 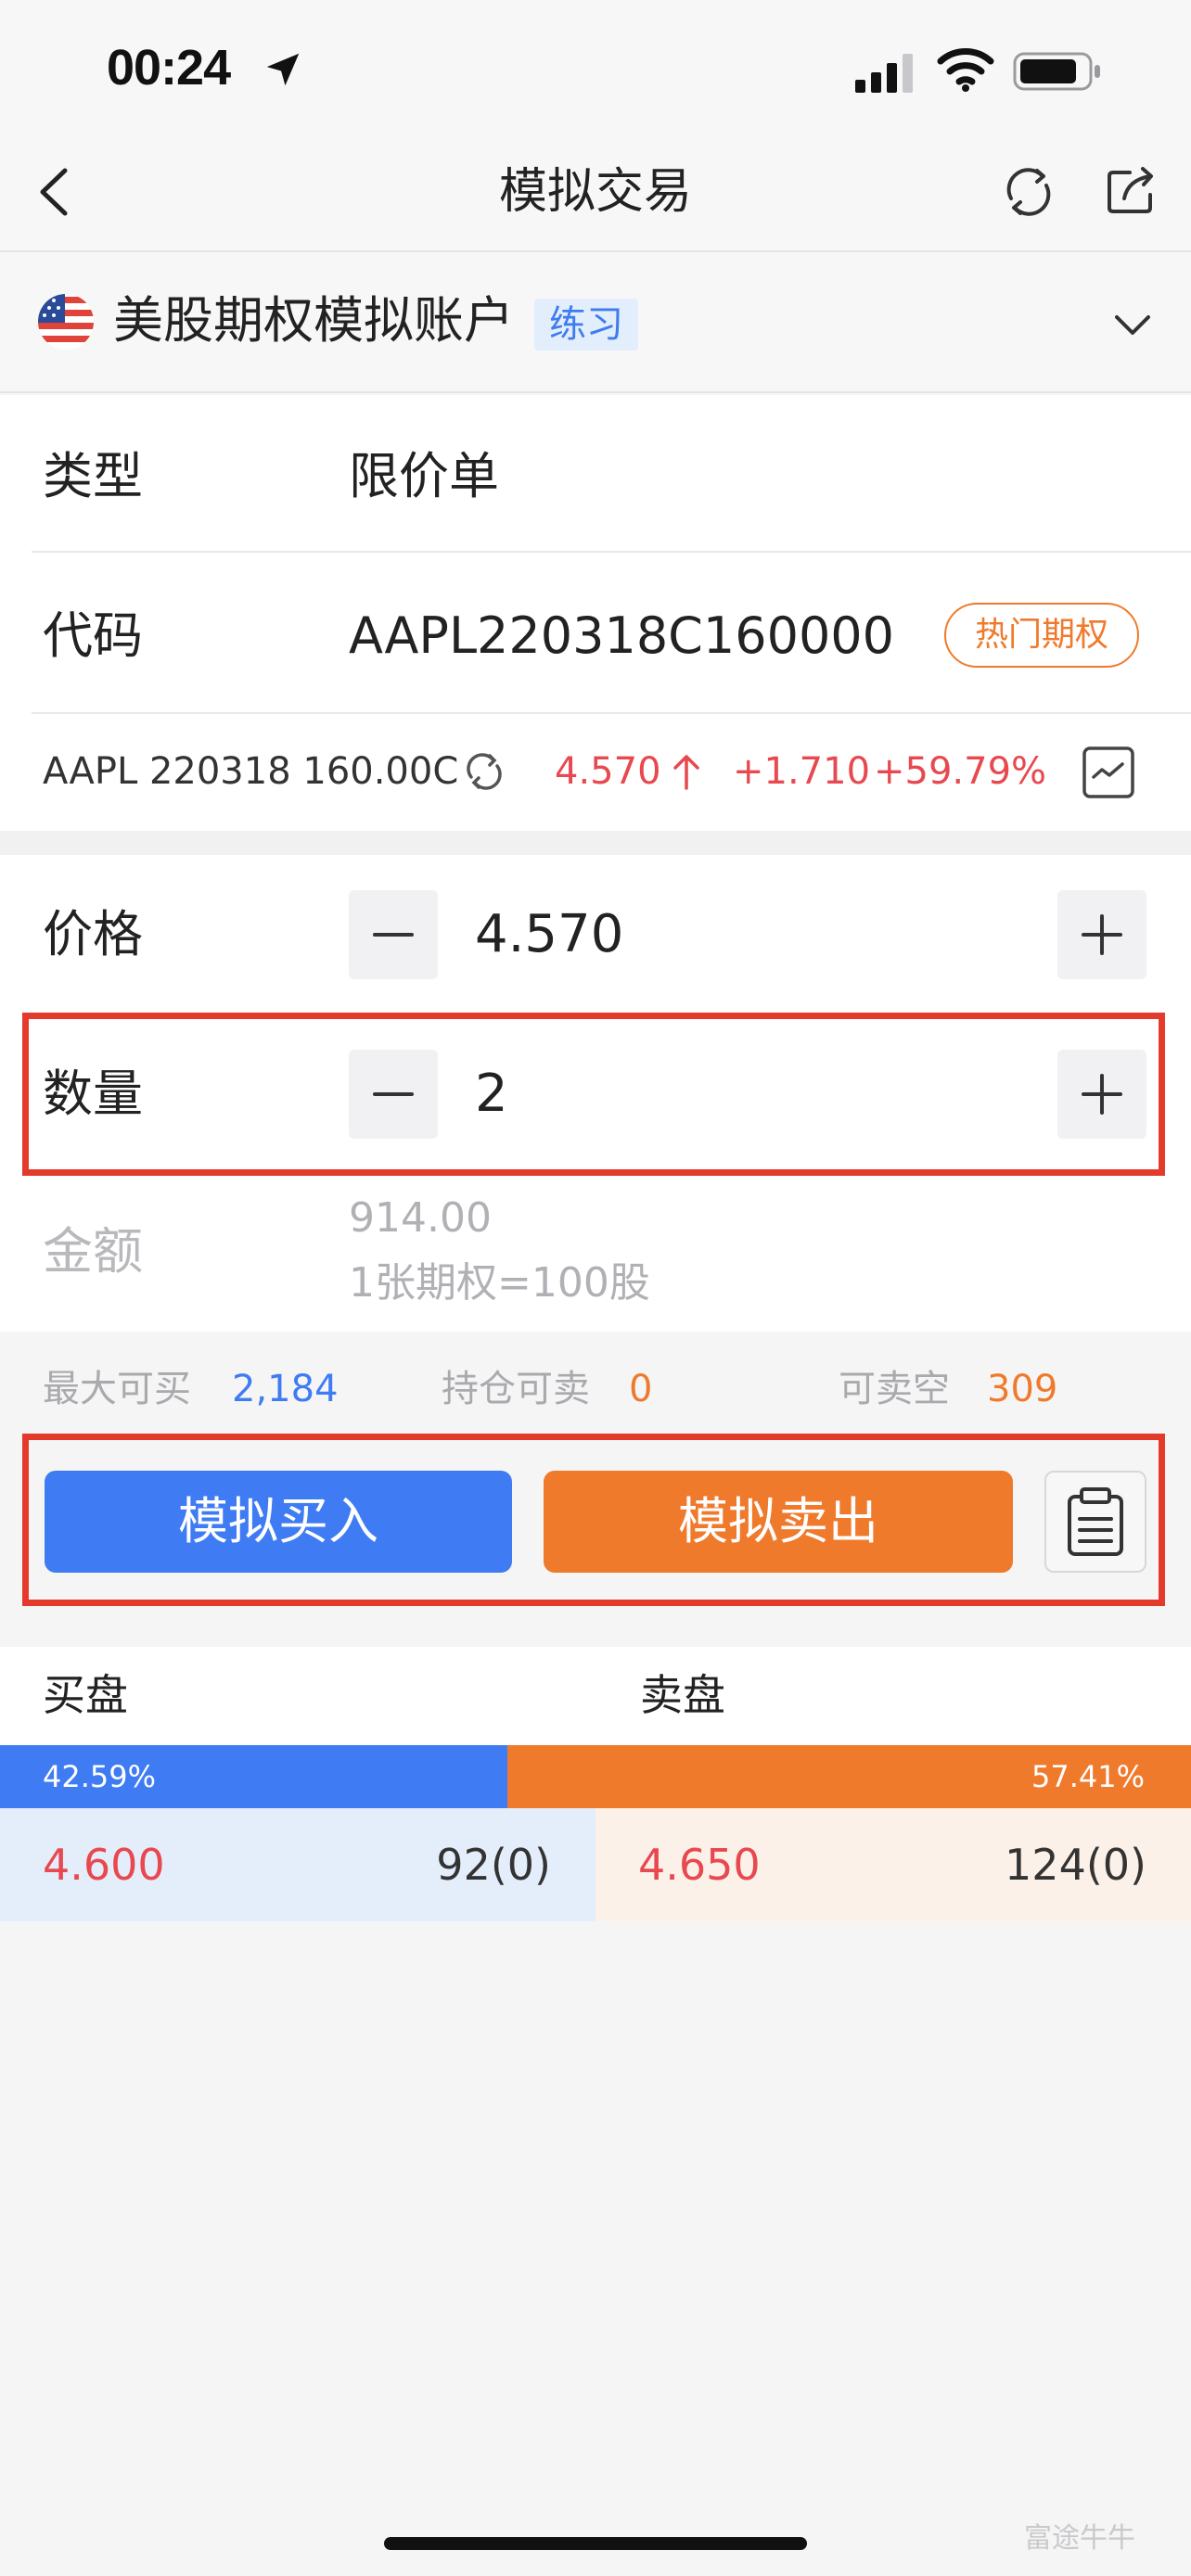 What do you see at coordinates (595, 843) in the screenshot?
I see `section-gap` at bounding box center [595, 843].